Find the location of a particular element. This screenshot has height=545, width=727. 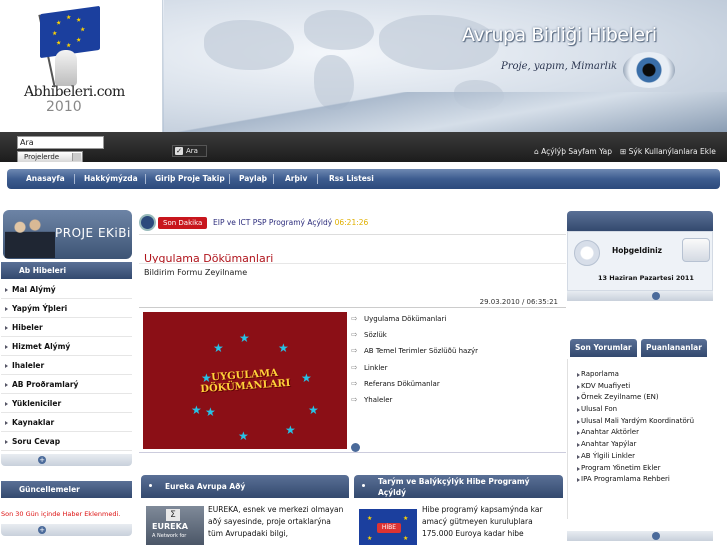

resource-link: KDV Muafiyeti is located at coordinates (640, 387).